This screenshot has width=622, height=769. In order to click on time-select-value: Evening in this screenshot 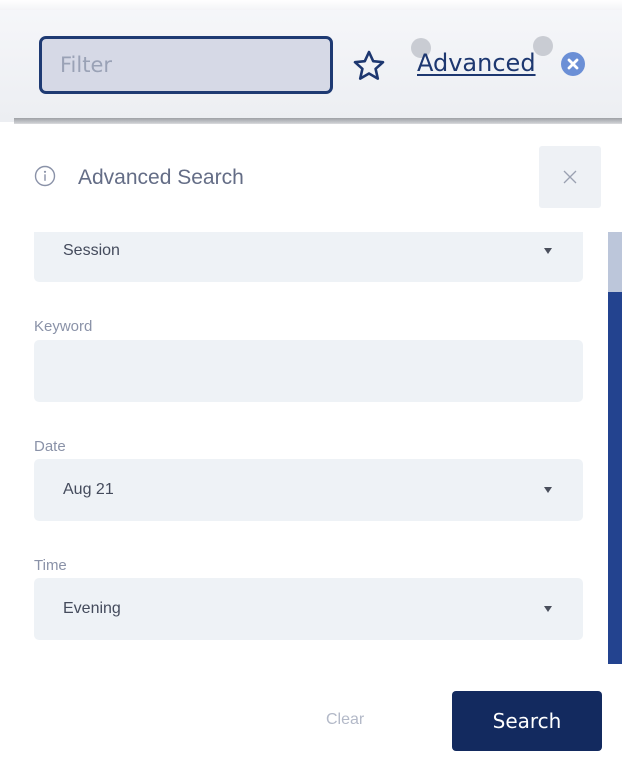, I will do `click(92, 608)`.